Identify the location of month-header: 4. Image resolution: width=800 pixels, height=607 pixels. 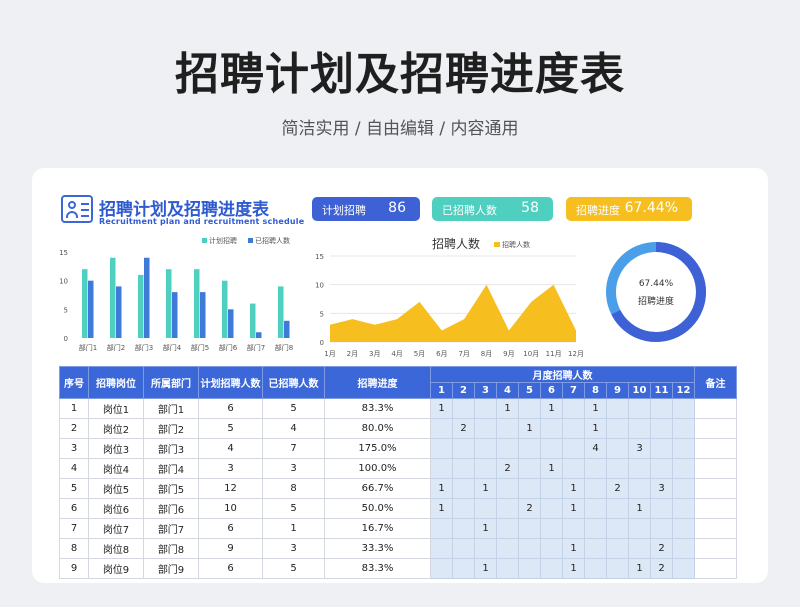
(507, 390).